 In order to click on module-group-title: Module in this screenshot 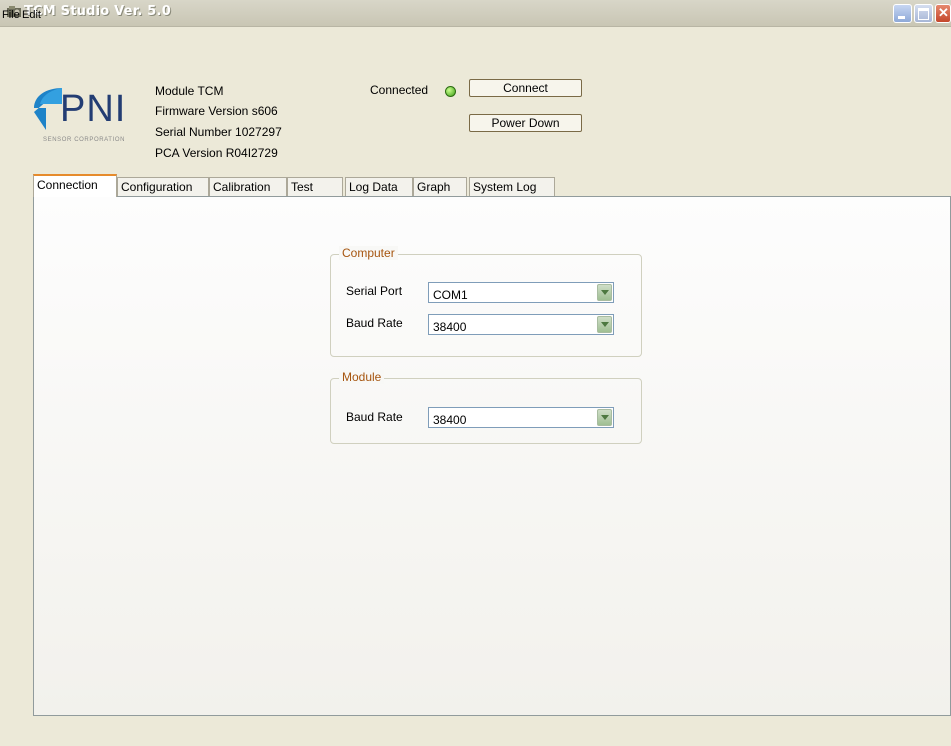, I will do `click(362, 377)`.